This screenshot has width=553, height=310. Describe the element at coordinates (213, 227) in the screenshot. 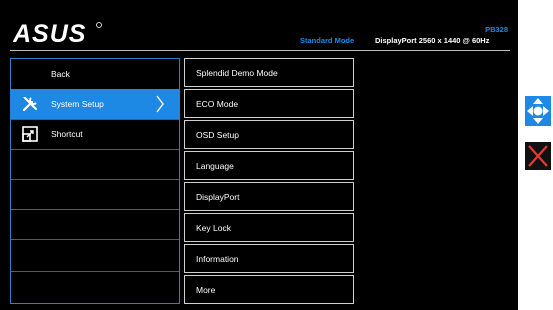

I see `submenu-item-label: Key Lock` at that location.